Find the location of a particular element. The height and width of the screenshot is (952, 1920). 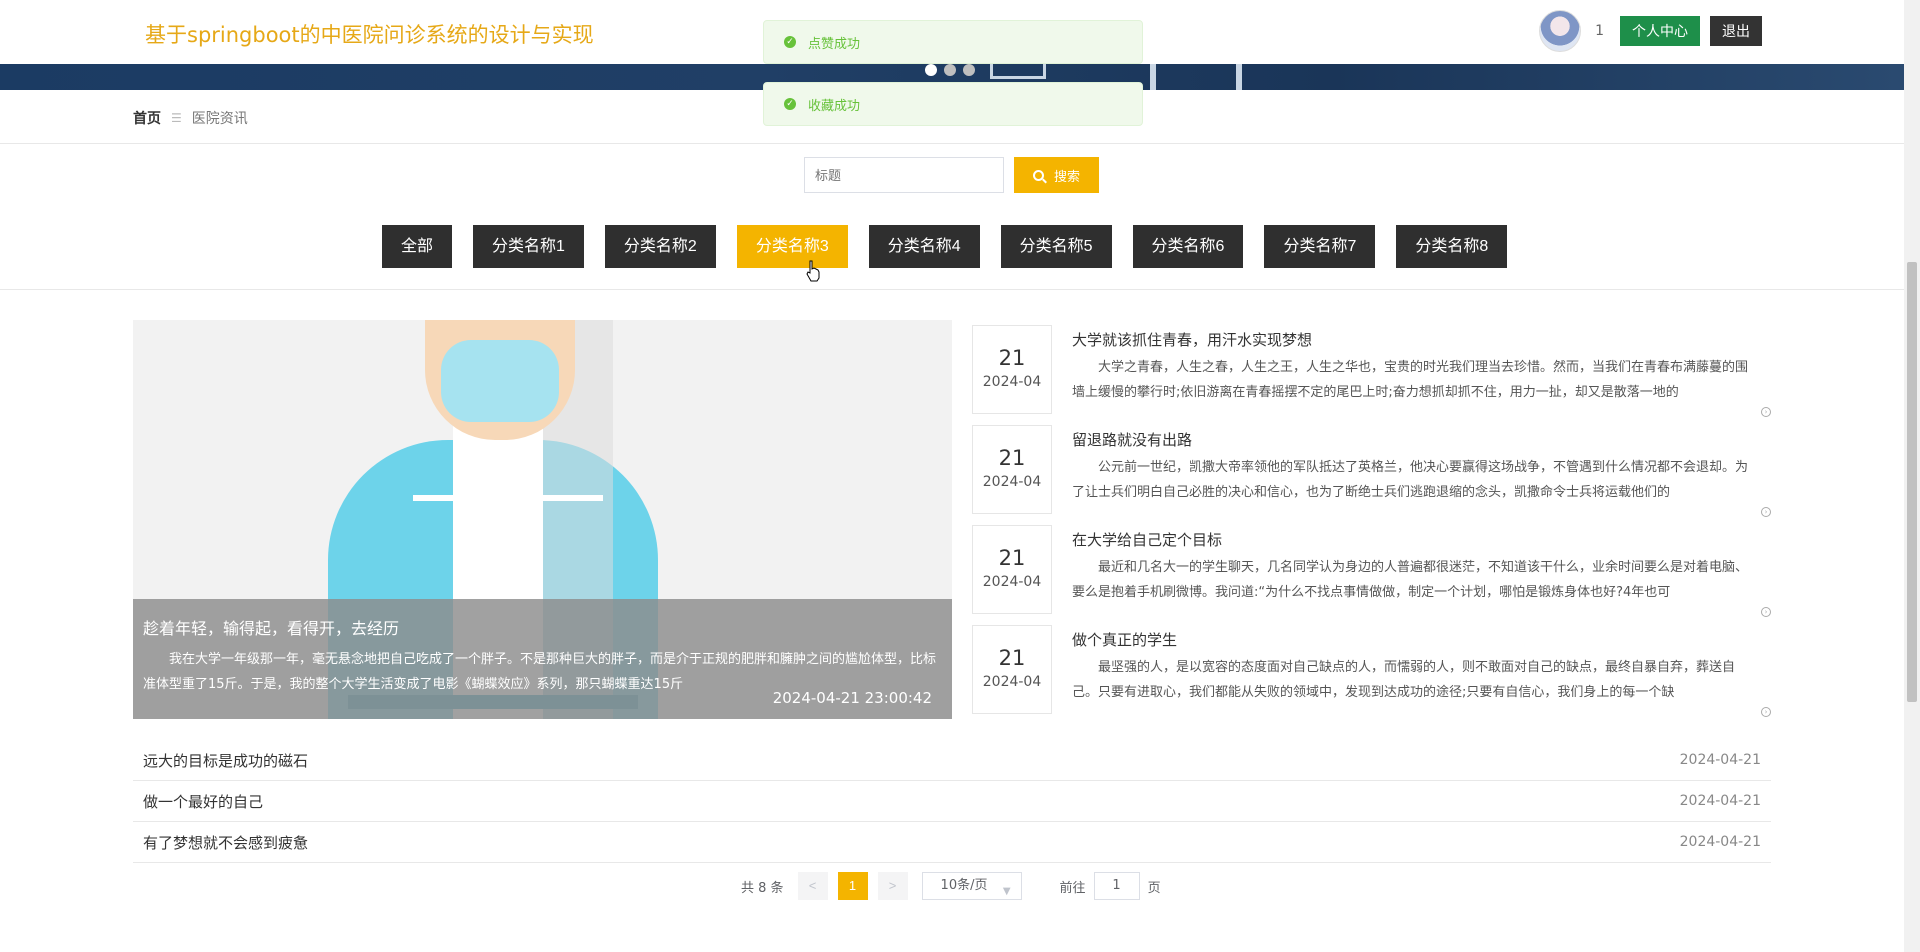

news-title: 留退路就没有出路 is located at coordinates (1132, 439).